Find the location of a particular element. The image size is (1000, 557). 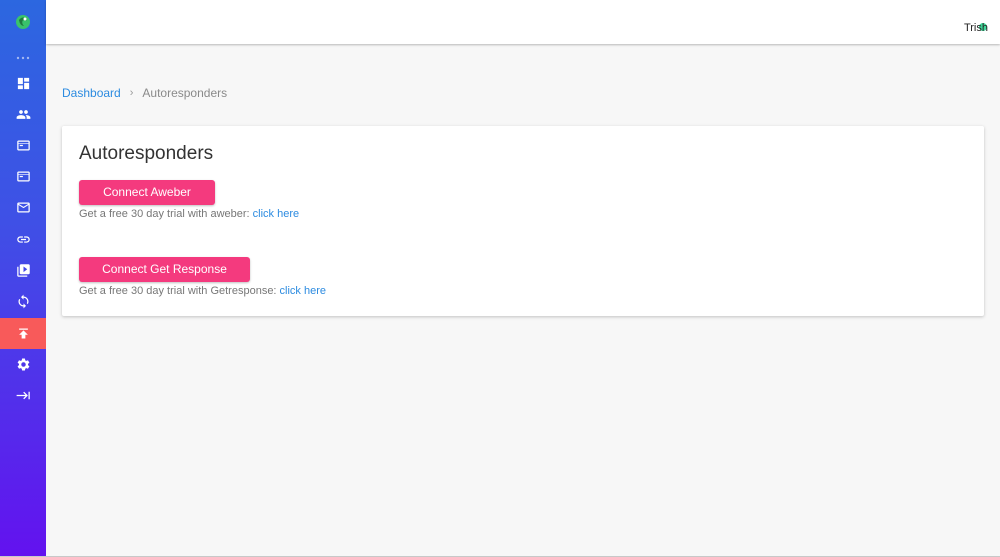

collapse-sidebar-icon is located at coordinates (23, 395).